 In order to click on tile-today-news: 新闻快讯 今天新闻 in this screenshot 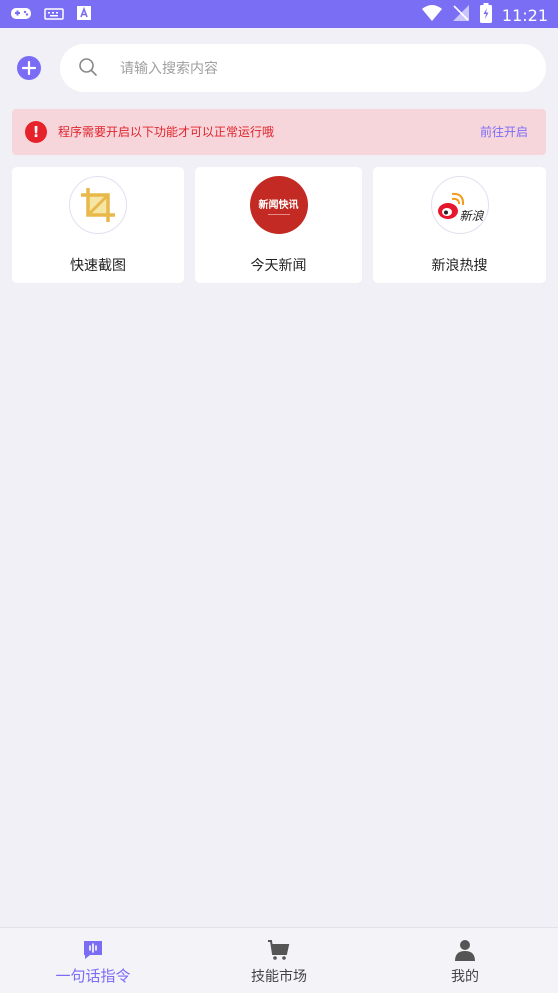, I will do `click(278, 225)`.